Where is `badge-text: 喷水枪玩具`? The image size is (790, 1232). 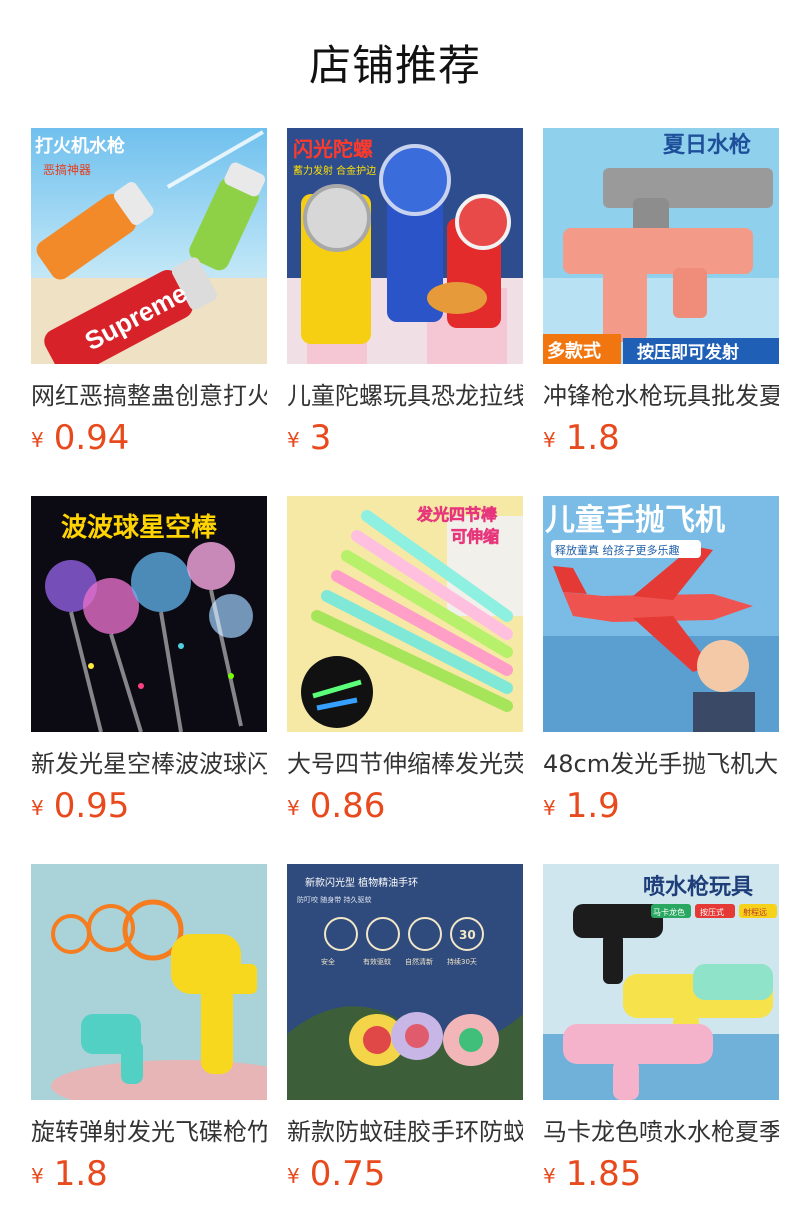
badge-text: 喷水枪玩具 is located at coordinates (698, 887).